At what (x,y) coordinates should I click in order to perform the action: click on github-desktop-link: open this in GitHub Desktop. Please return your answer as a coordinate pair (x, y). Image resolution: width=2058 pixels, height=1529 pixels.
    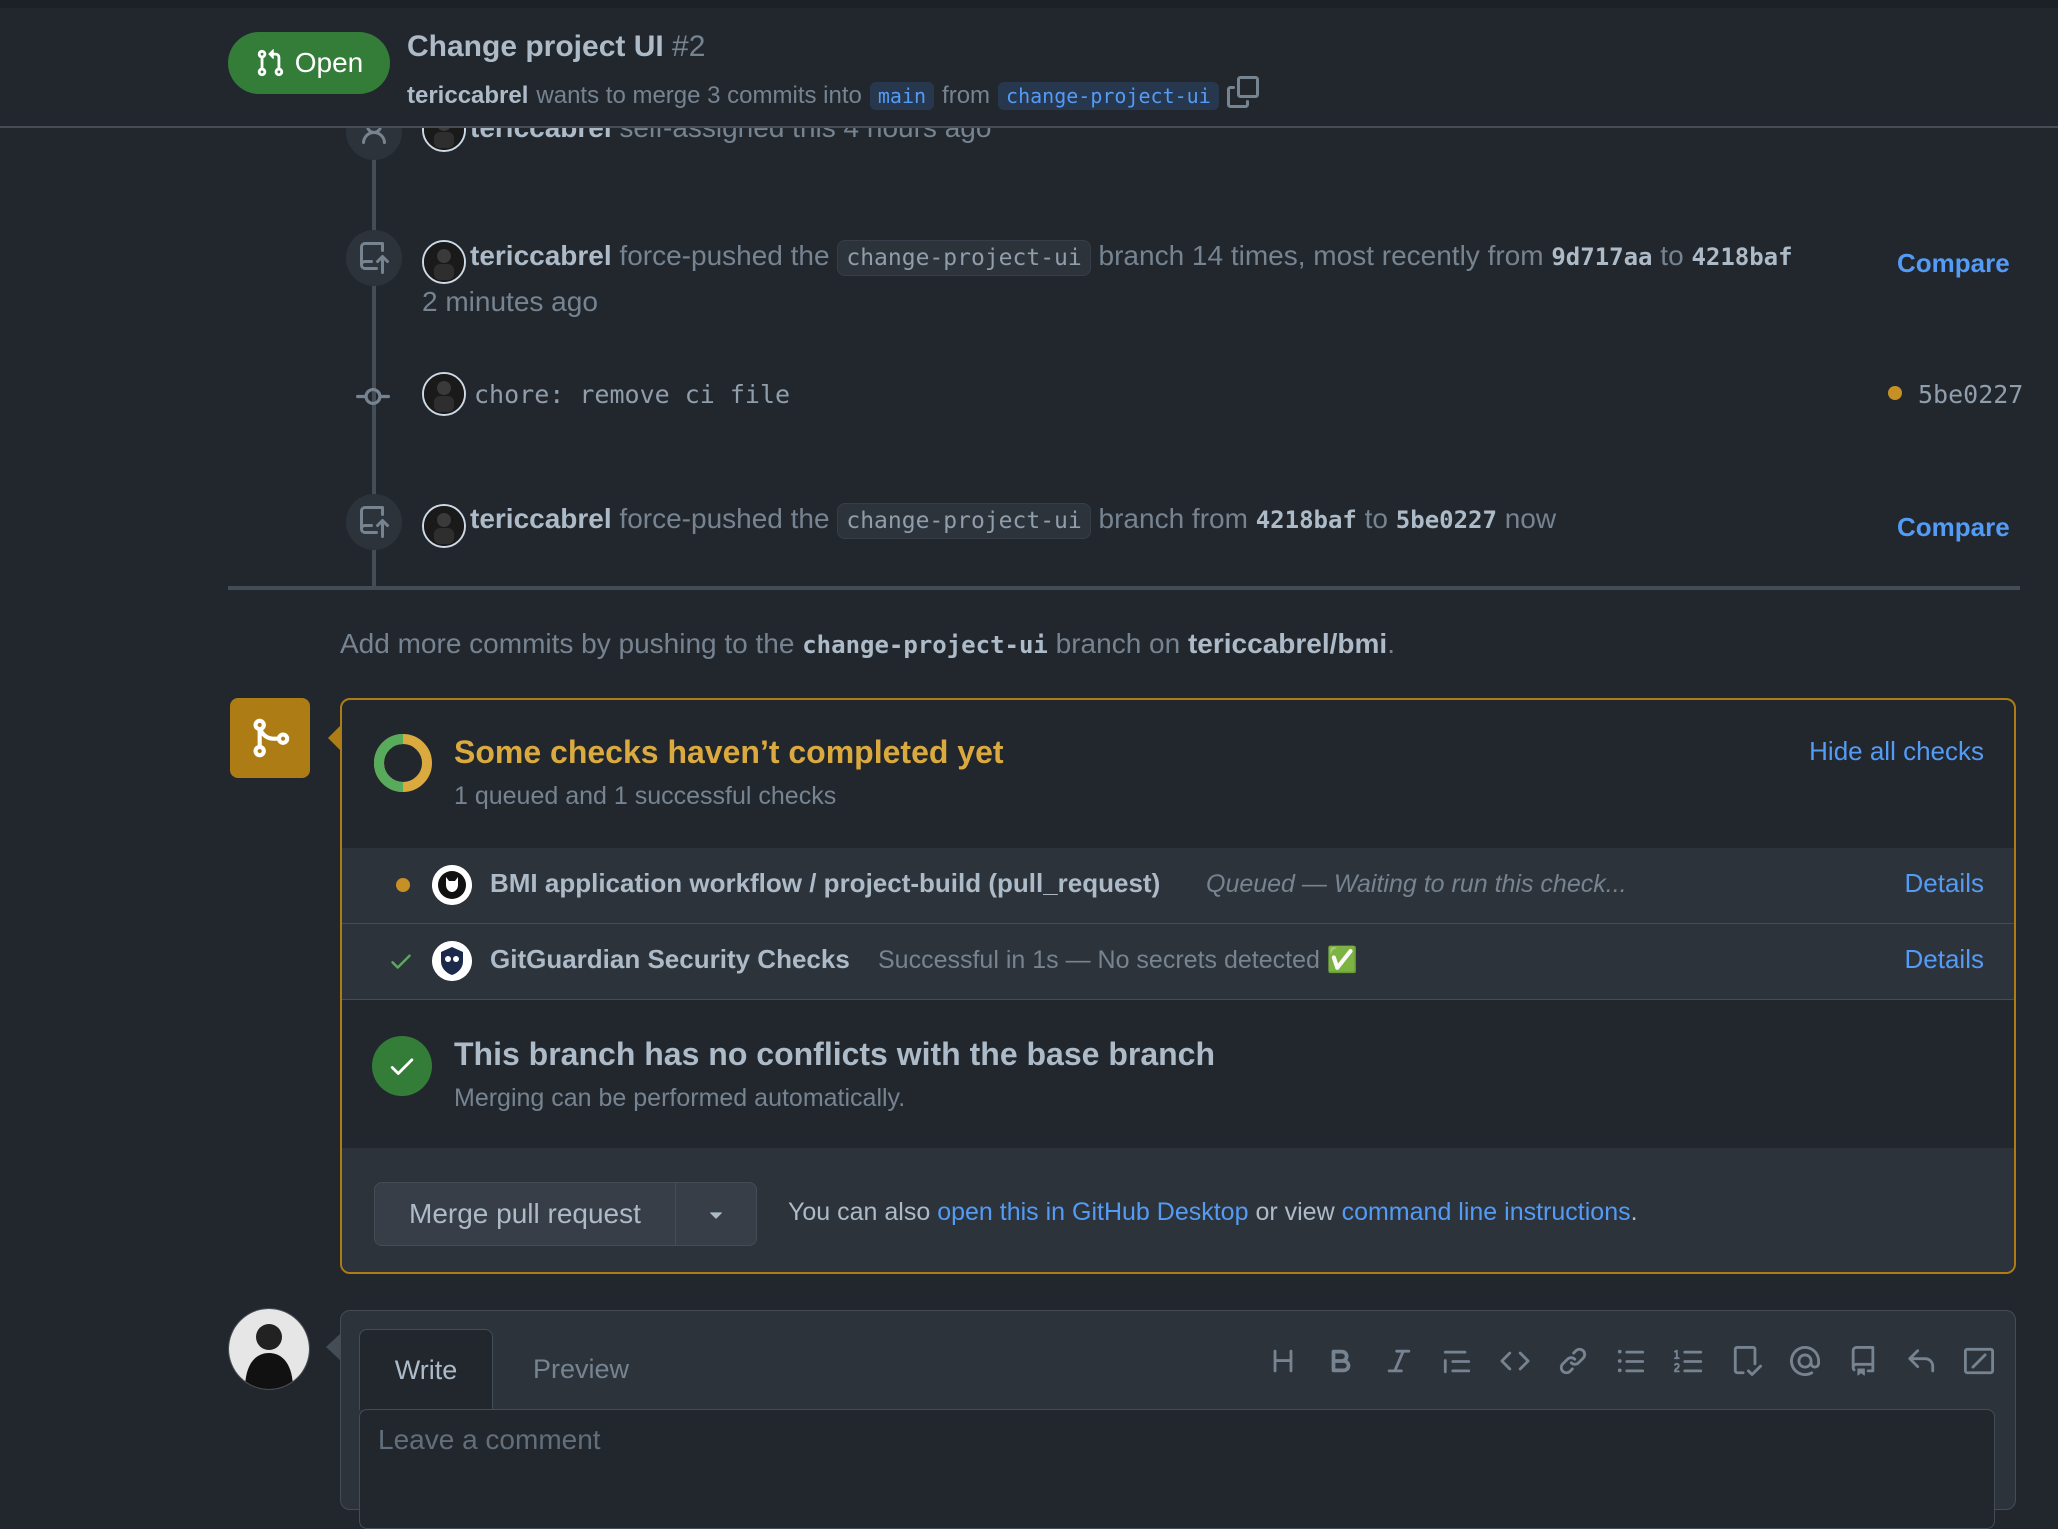
    Looking at the image, I should click on (1092, 1212).